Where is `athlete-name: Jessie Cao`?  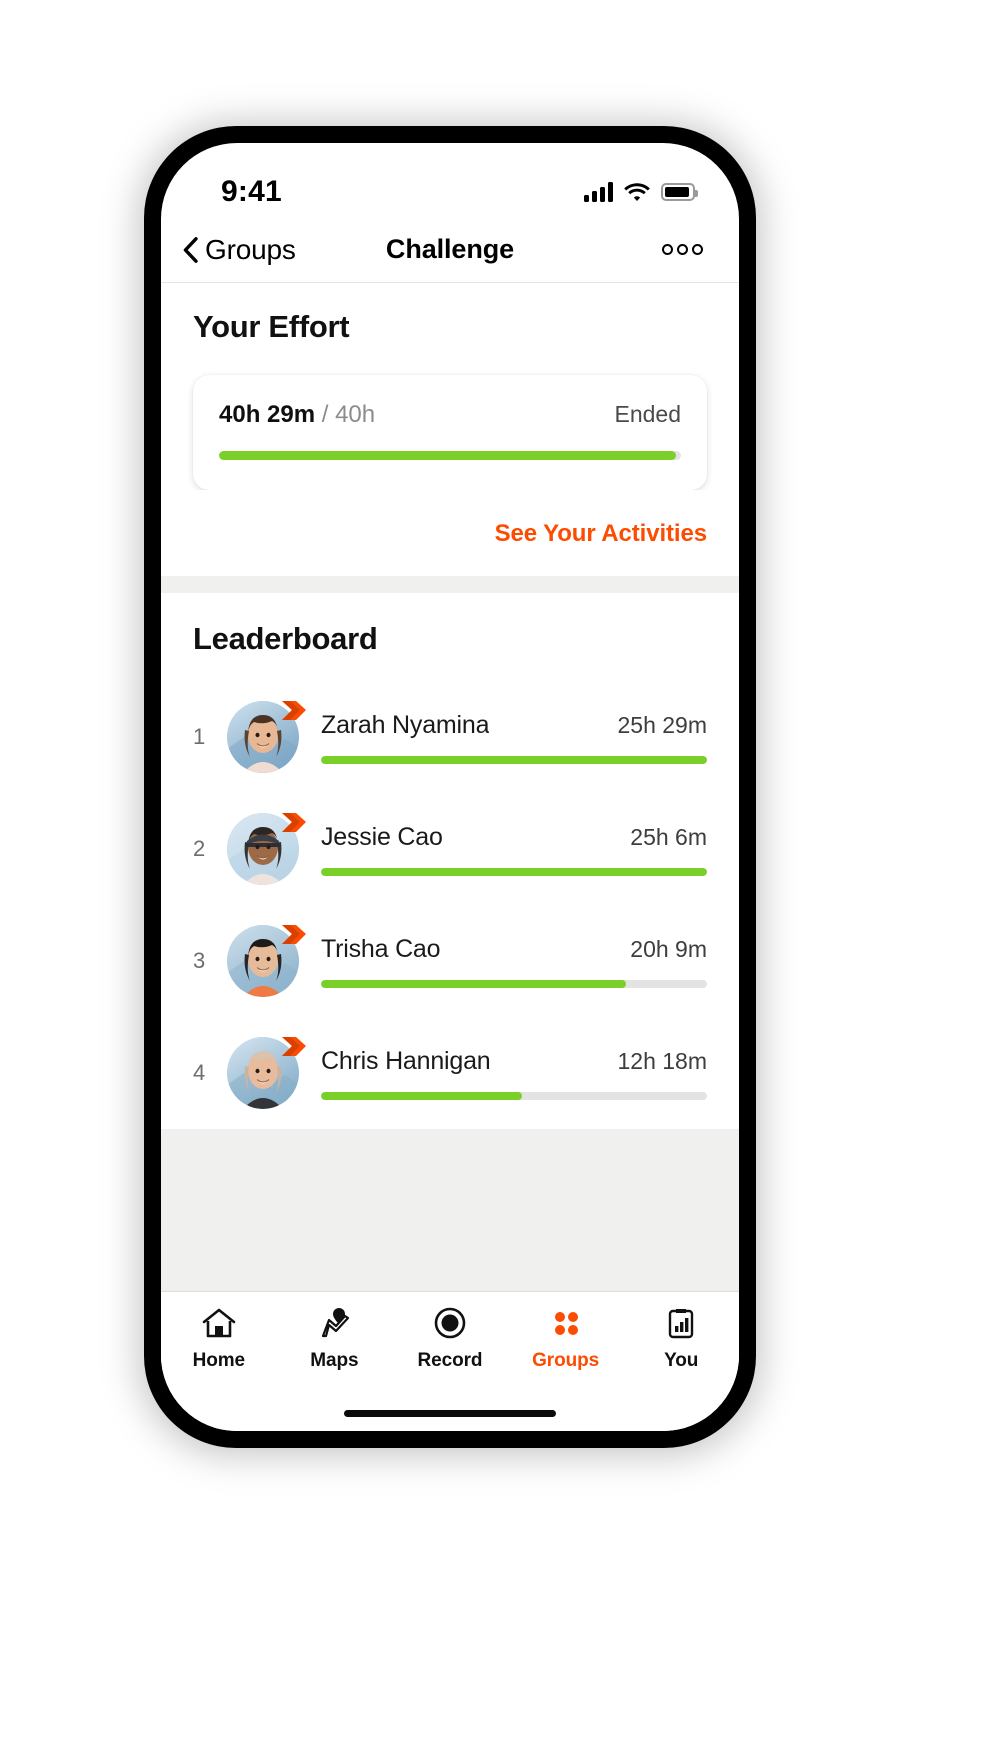
athlete-name: Jessie Cao is located at coordinates (382, 836).